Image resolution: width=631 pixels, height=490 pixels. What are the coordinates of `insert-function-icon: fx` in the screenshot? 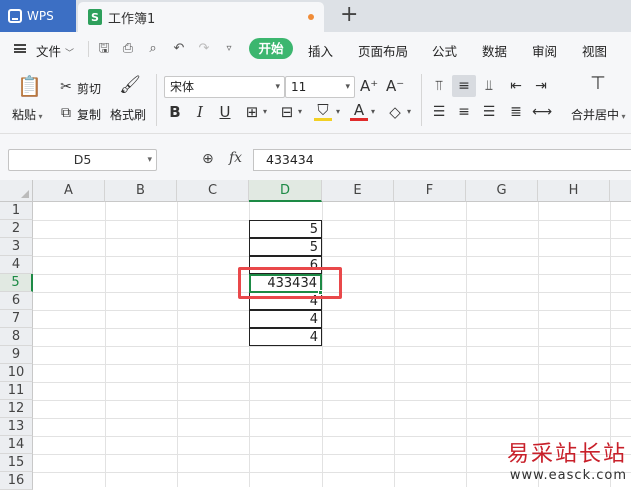 It's located at (235, 158).